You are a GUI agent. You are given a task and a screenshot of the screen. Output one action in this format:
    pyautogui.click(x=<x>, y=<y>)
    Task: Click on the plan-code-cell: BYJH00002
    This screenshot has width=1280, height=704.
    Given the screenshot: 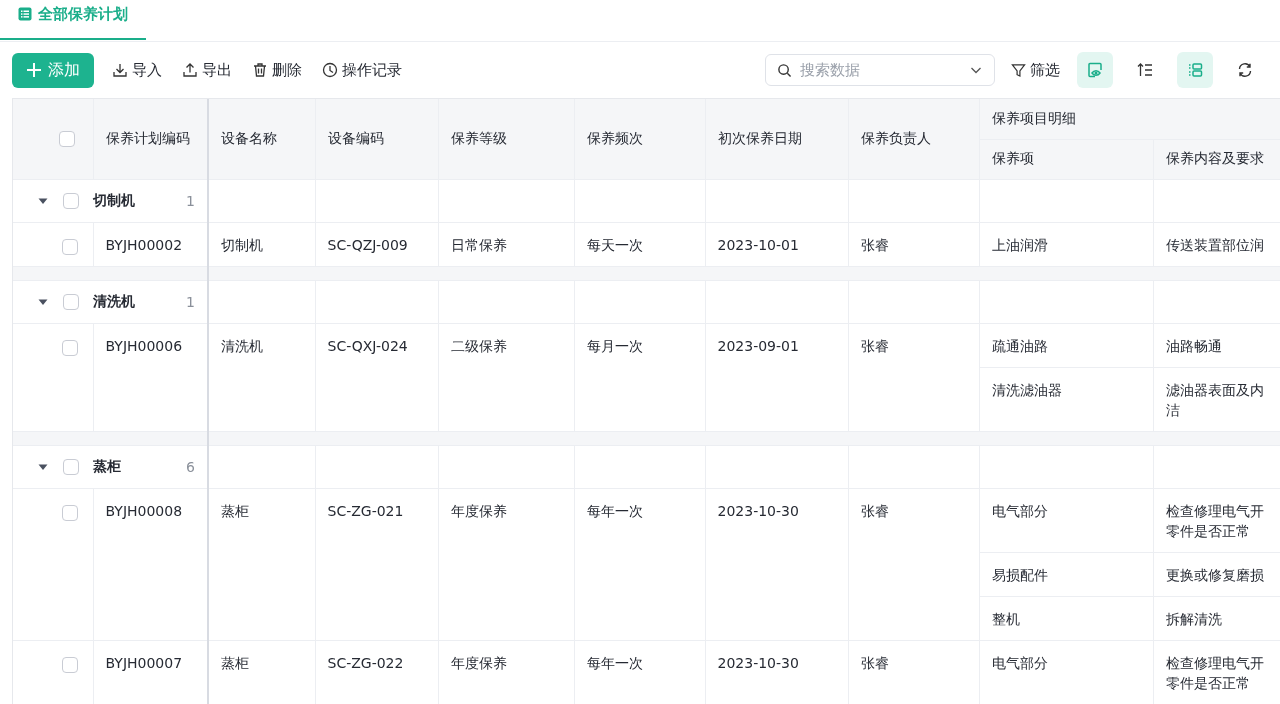 What is the action you would take?
    pyautogui.click(x=144, y=244)
    